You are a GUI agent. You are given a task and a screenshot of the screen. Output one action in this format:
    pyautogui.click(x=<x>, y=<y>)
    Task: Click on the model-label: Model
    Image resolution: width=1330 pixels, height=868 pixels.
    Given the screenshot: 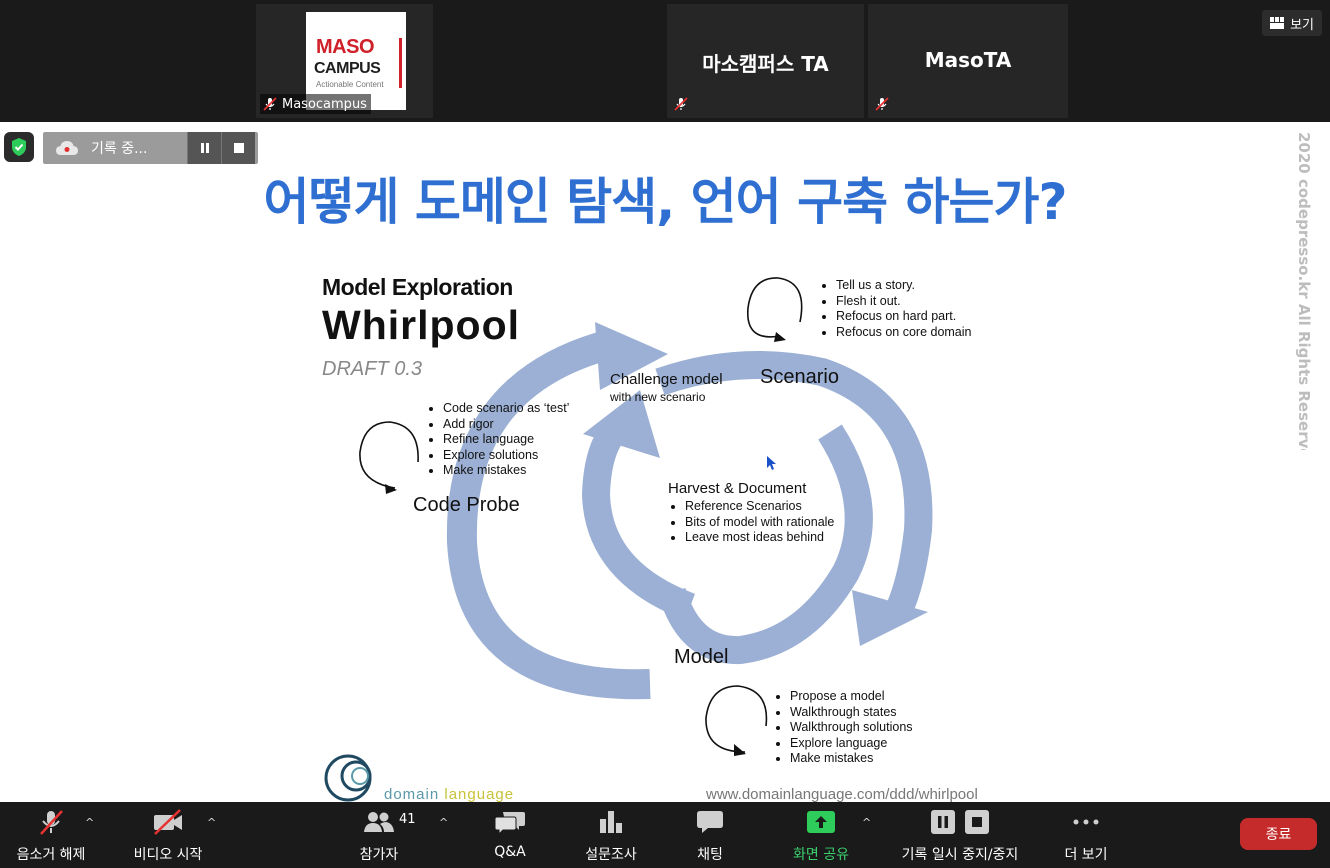 What is the action you would take?
    pyautogui.click(x=701, y=657)
    